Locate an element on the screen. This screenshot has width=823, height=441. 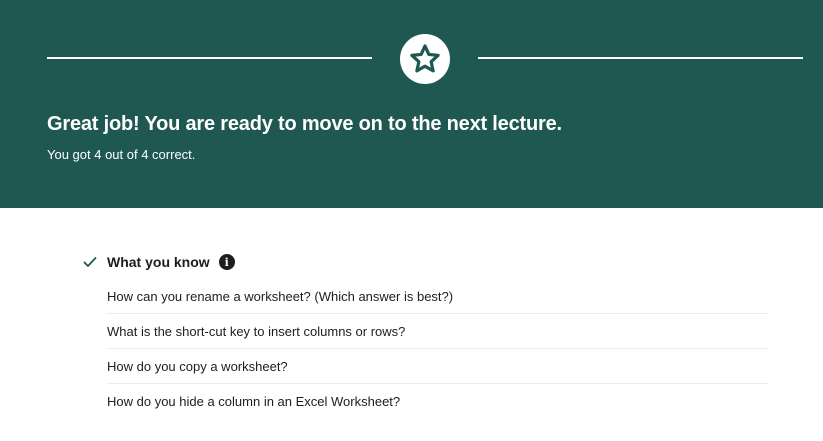
score-summary: You got 4 out of 4 correct. is located at coordinates (121, 154).